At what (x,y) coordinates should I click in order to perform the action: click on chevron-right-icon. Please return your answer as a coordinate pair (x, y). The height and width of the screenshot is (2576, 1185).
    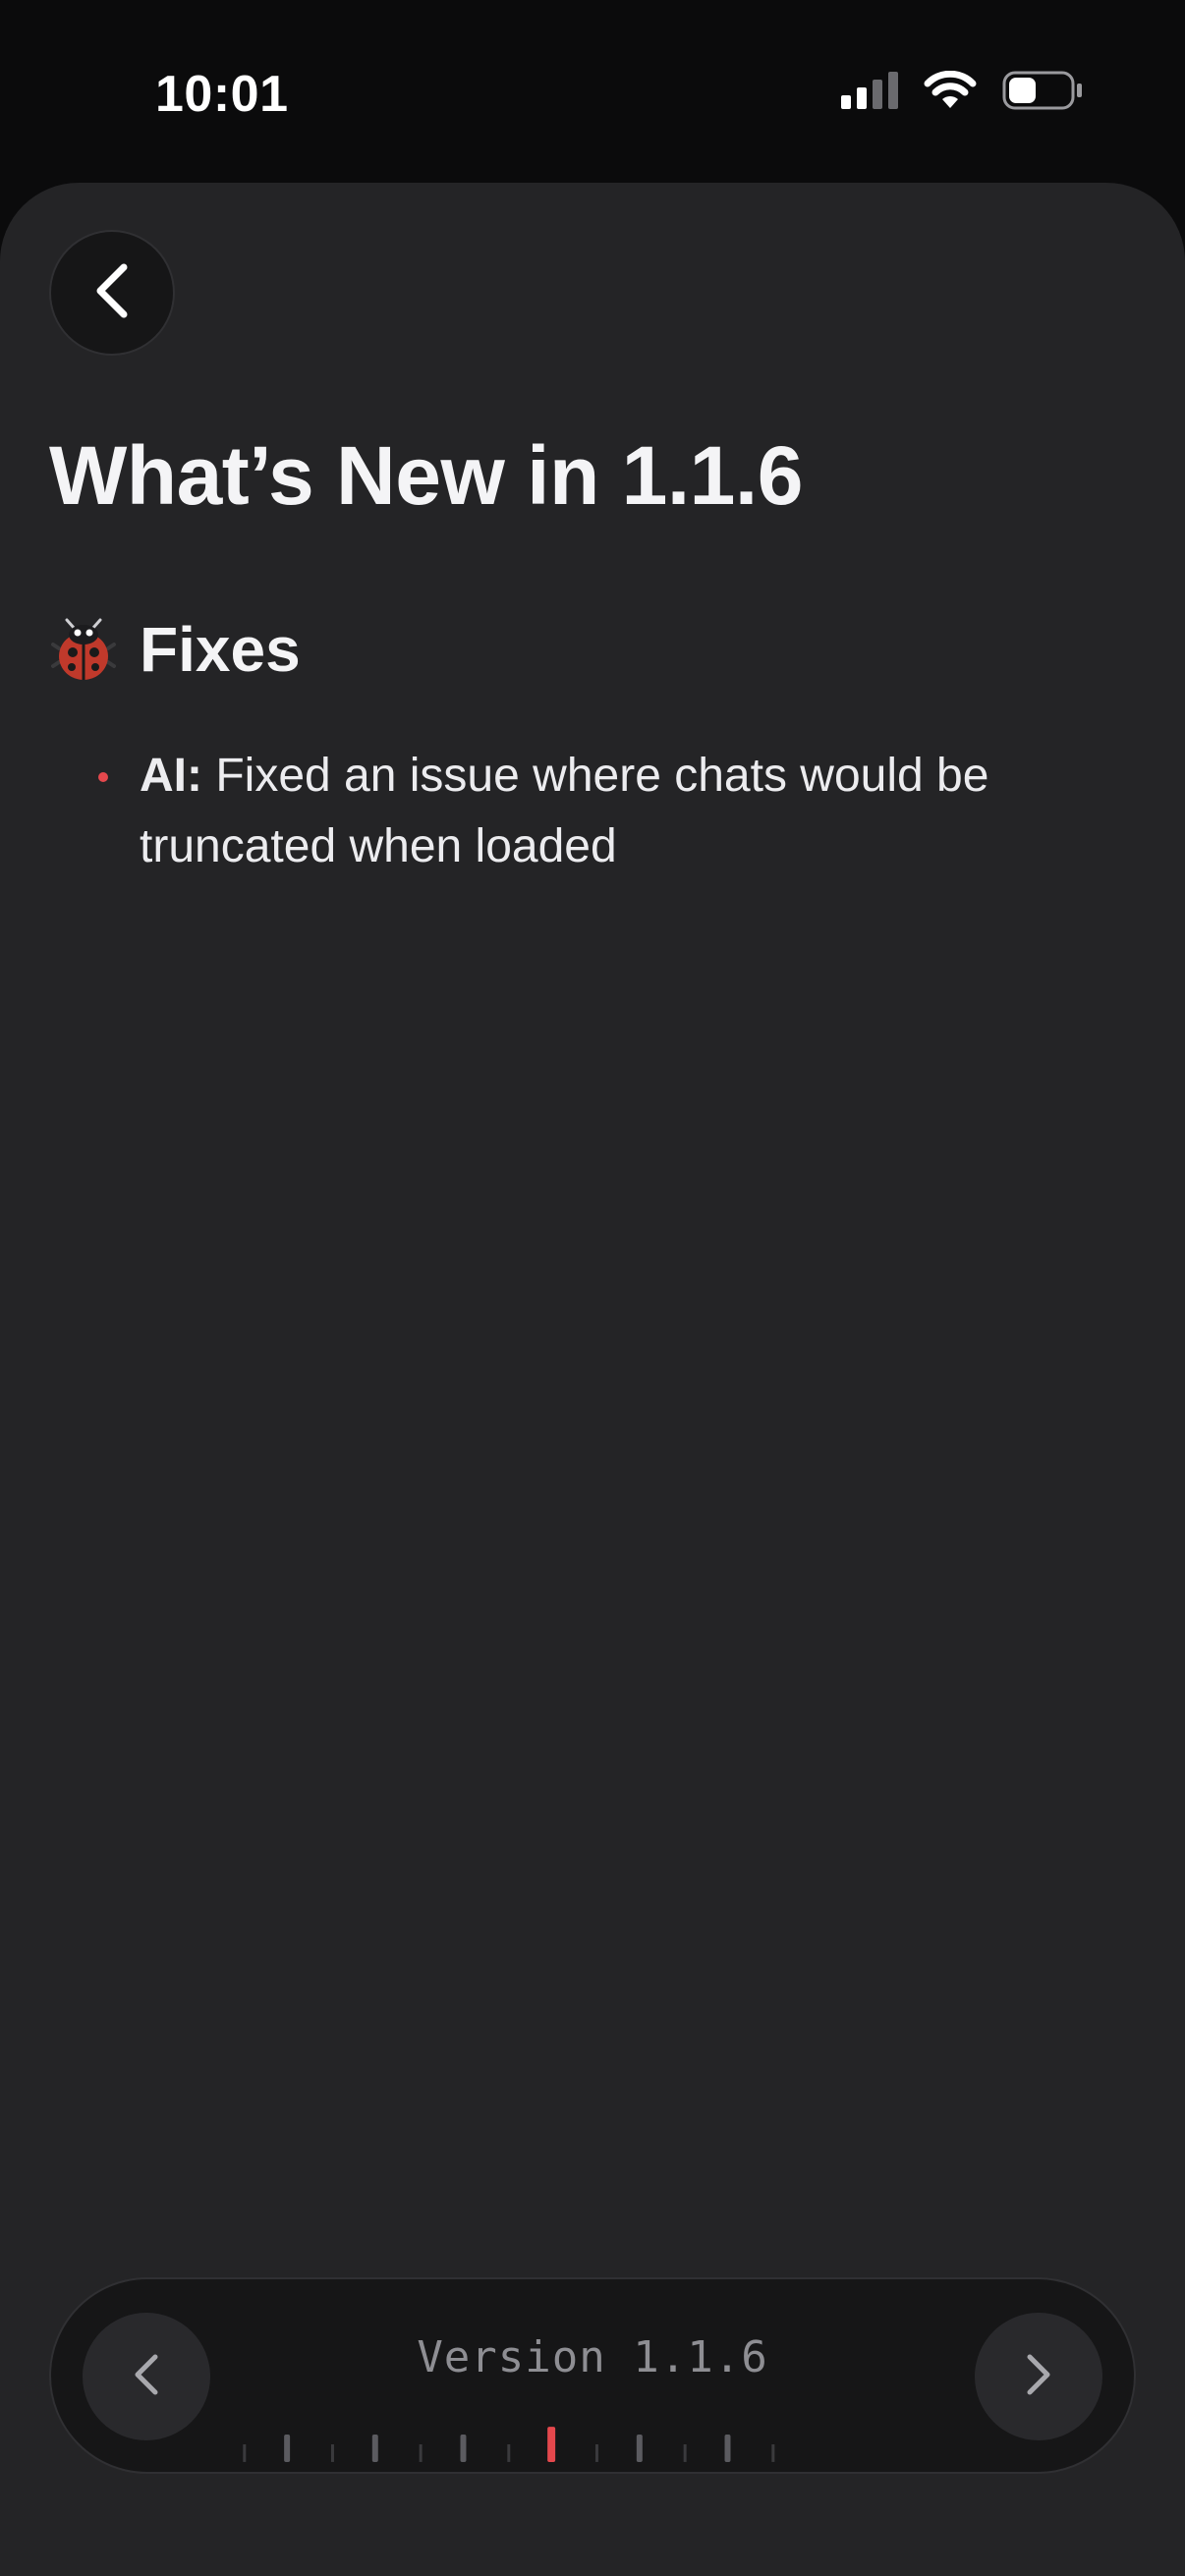
    Looking at the image, I should click on (1038, 2377).